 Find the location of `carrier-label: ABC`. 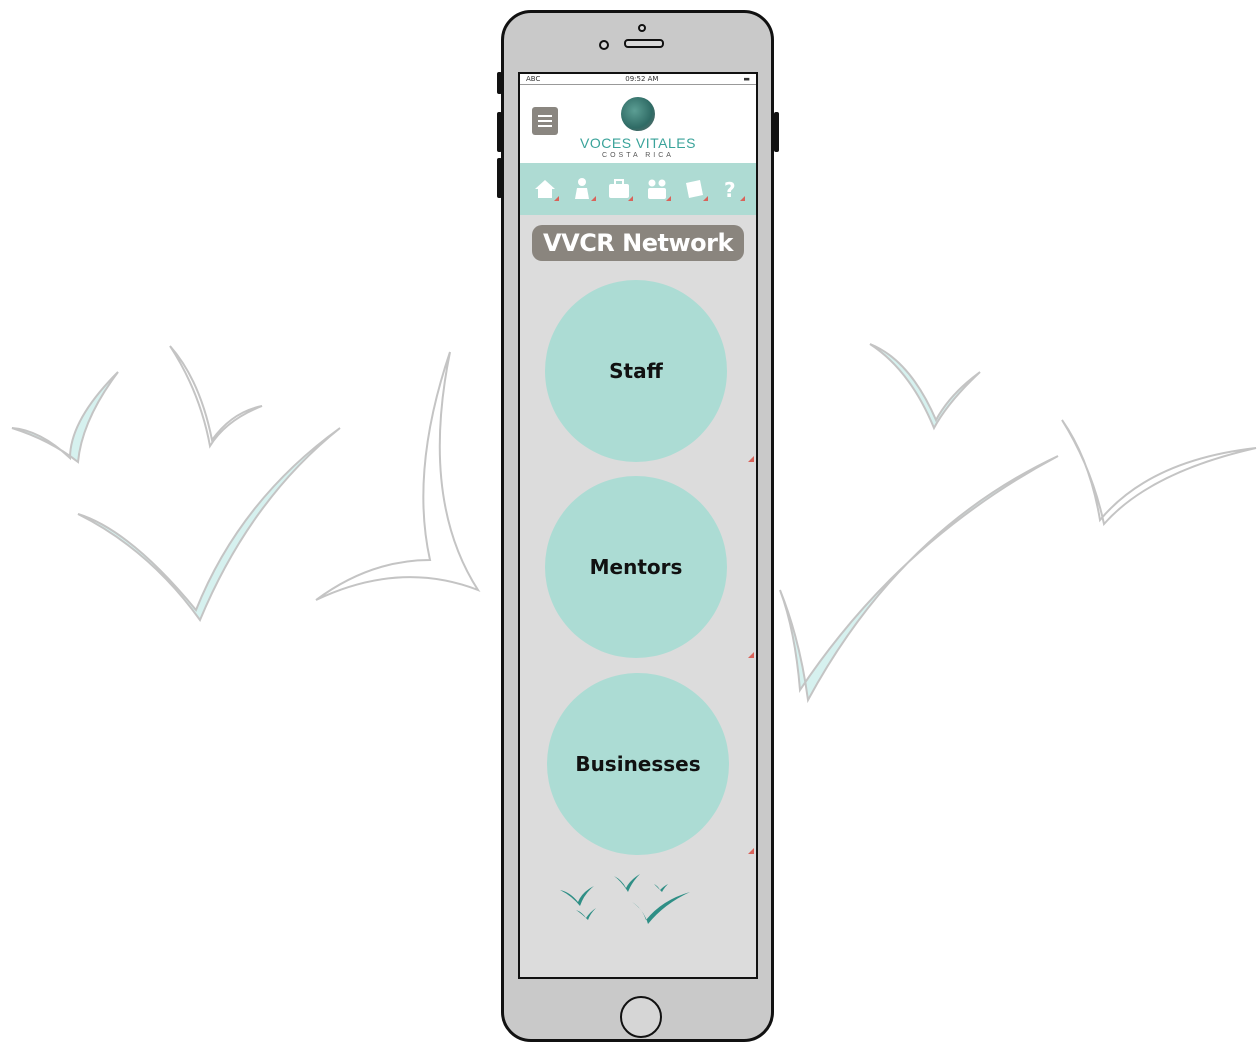

carrier-label: ABC is located at coordinates (533, 79).